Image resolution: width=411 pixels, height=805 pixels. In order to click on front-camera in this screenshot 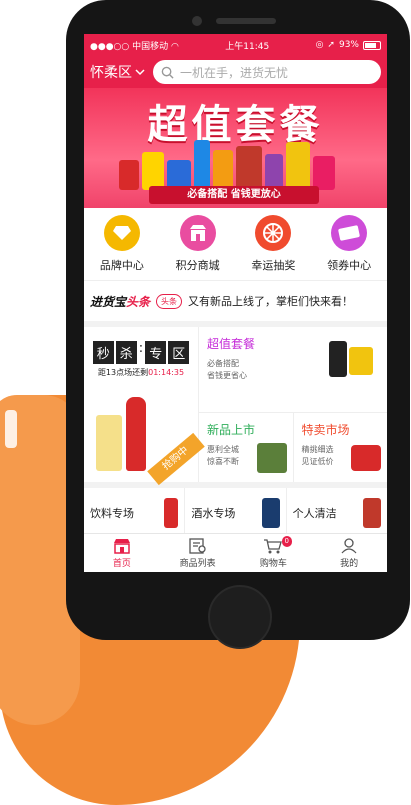, I will do `click(197, 21)`.